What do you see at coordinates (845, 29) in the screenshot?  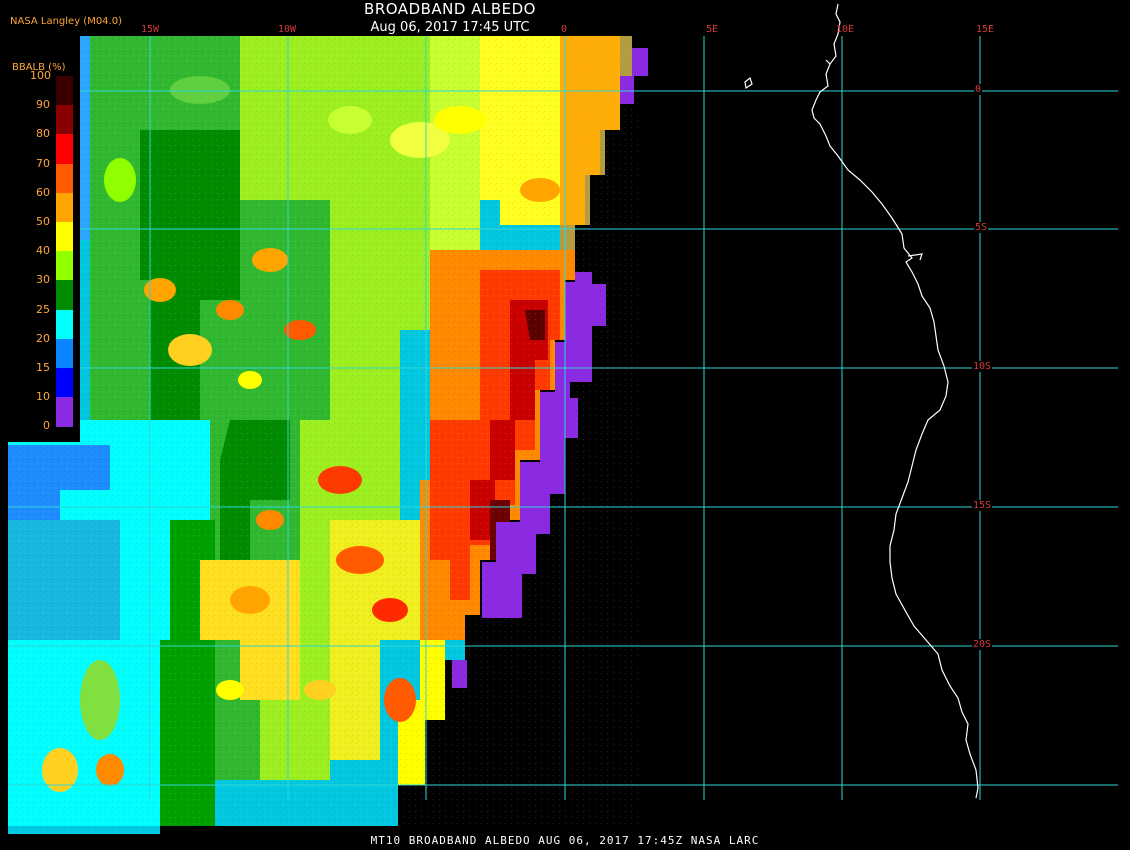 I see `lon-label-10e: 10E` at bounding box center [845, 29].